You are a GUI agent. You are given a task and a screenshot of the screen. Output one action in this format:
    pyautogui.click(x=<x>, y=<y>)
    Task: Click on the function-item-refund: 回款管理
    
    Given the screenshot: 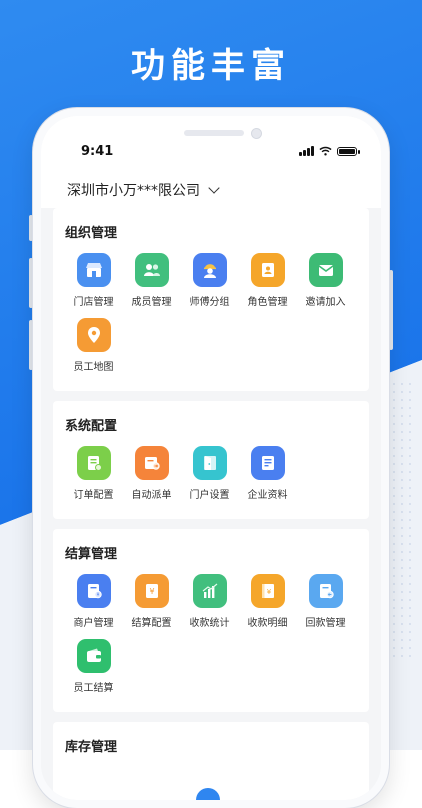 What is the action you would take?
    pyautogui.click(x=325, y=601)
    